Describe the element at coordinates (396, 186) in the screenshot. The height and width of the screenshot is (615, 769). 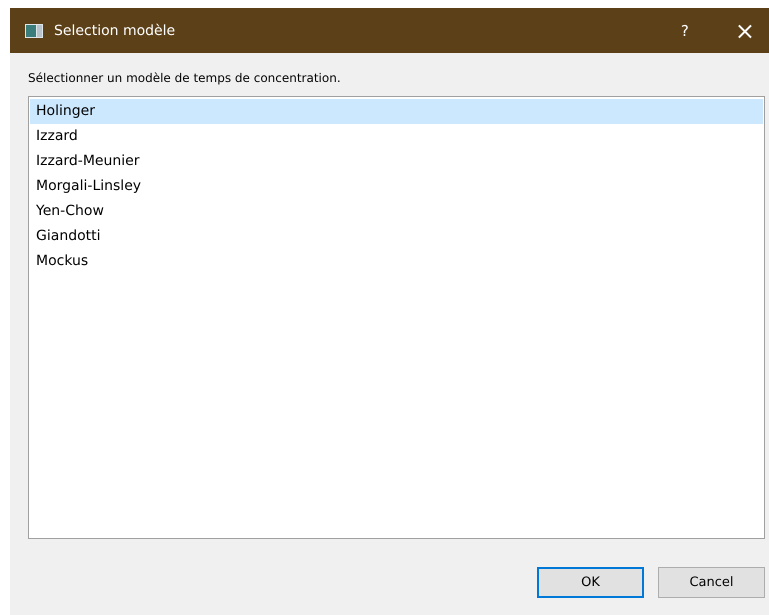
I see `list-item: Morgali-Linsley` at that location.